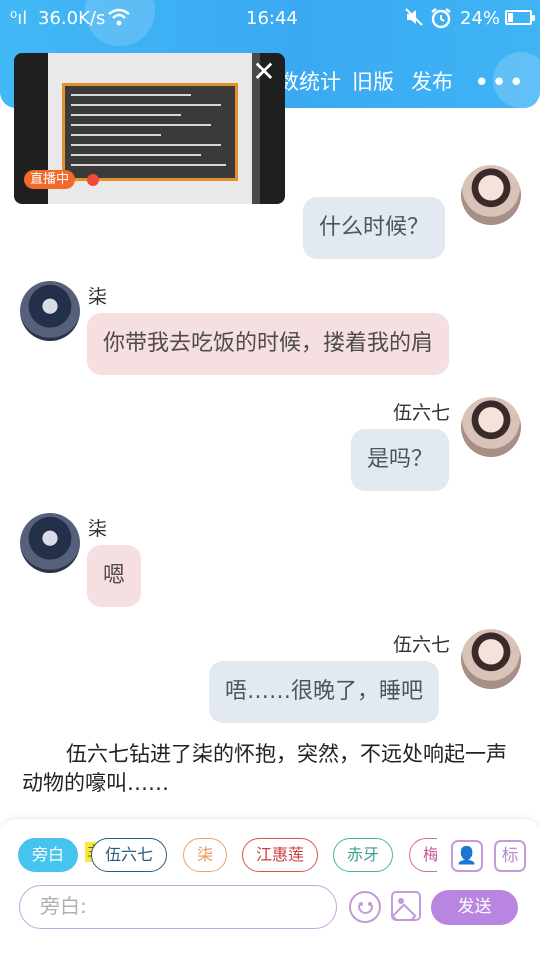 This screenshot has height=960, width=540. What do you see at coordinates (264, 72) in the screenshot?
I see `close-live-icon: ✕` at bounding box center [264, 72].